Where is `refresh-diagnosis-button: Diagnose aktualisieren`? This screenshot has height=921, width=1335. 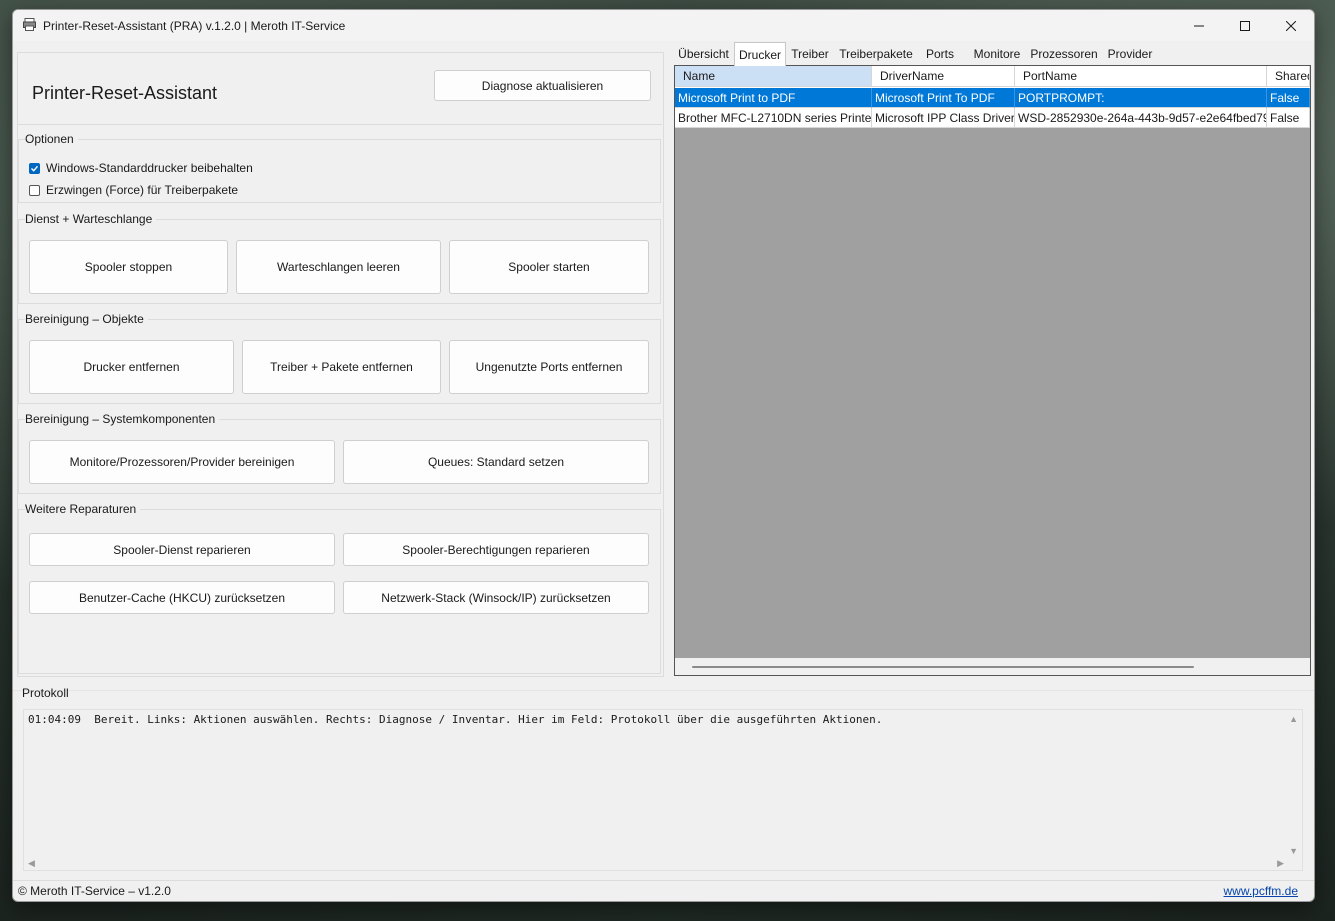
refresh-diagnosis-button: Diagnose aktualisieren is located at coordinates (542, 85).